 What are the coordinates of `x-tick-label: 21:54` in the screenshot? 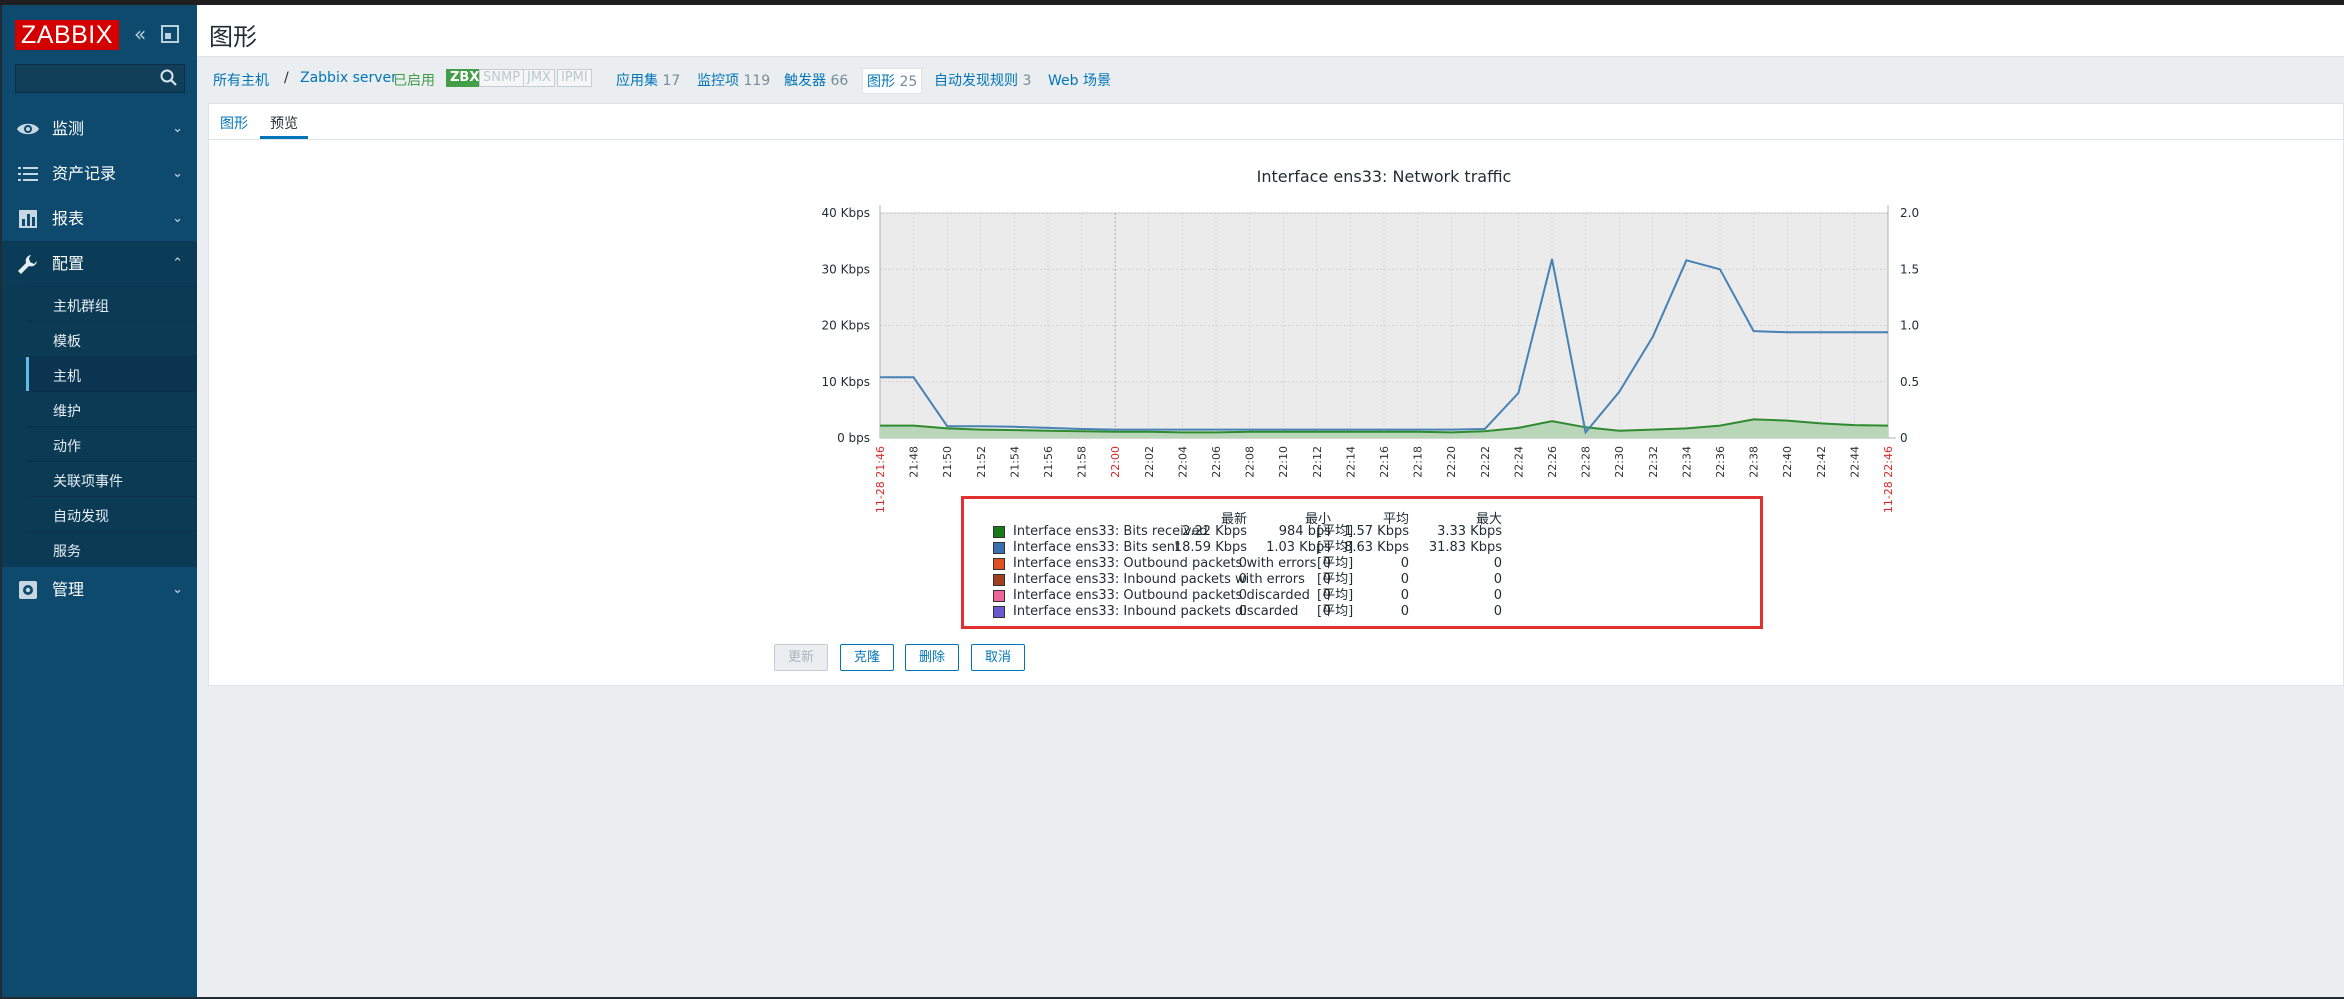 It's located at (1014, 462).